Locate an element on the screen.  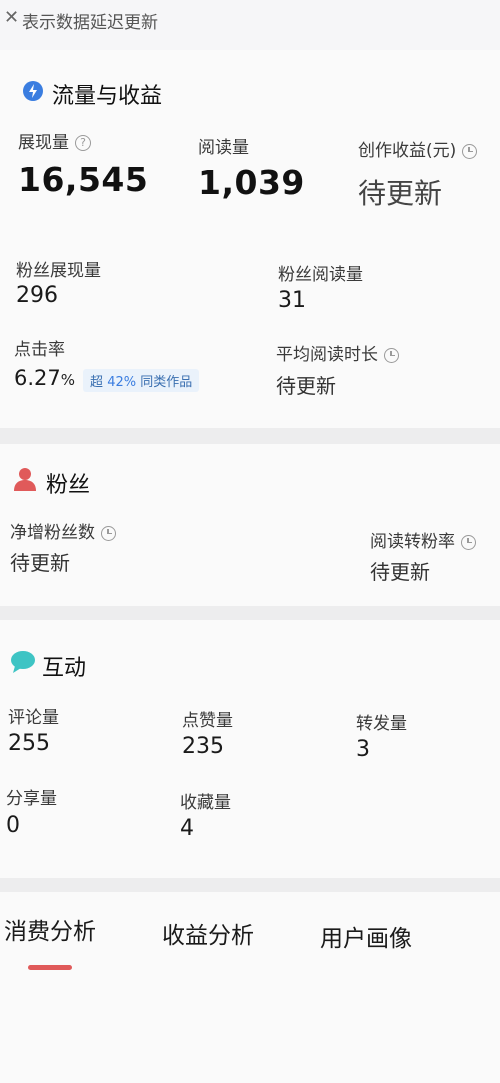
close-icon: ✕ is located at coordinates (11, 17).